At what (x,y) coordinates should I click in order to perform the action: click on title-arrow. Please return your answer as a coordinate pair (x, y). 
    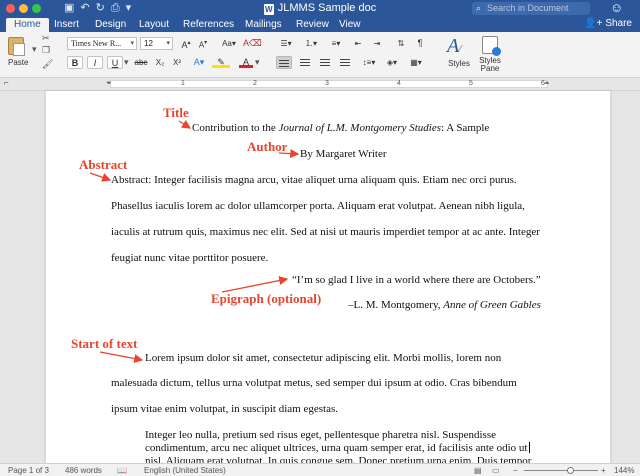
    Looking at the image, I should click on (185, 124).